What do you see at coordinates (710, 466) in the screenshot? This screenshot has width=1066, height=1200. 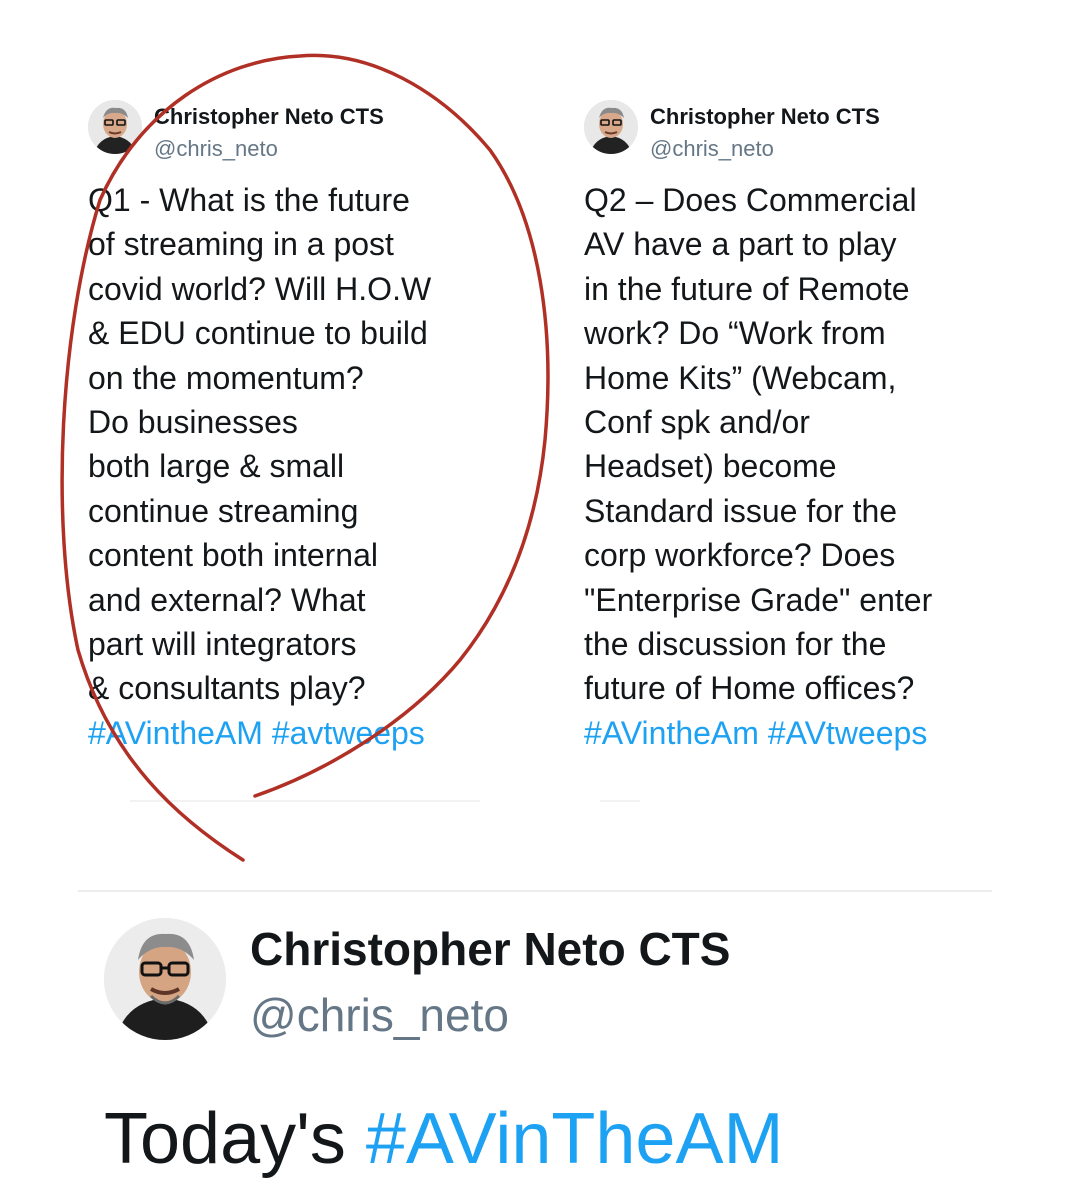 I see `text-line: Headset) become` at bounding box center [710, 466].